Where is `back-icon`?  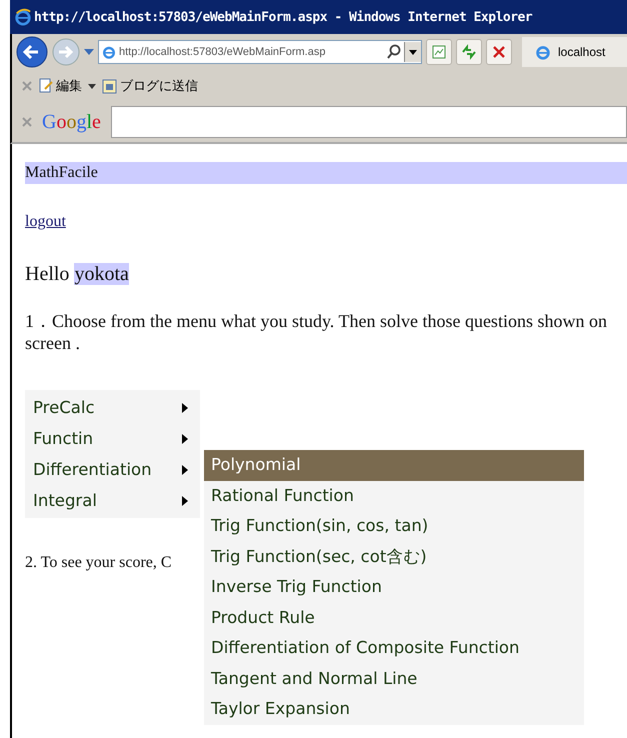
back-icon is located at coordinates (32, 52).